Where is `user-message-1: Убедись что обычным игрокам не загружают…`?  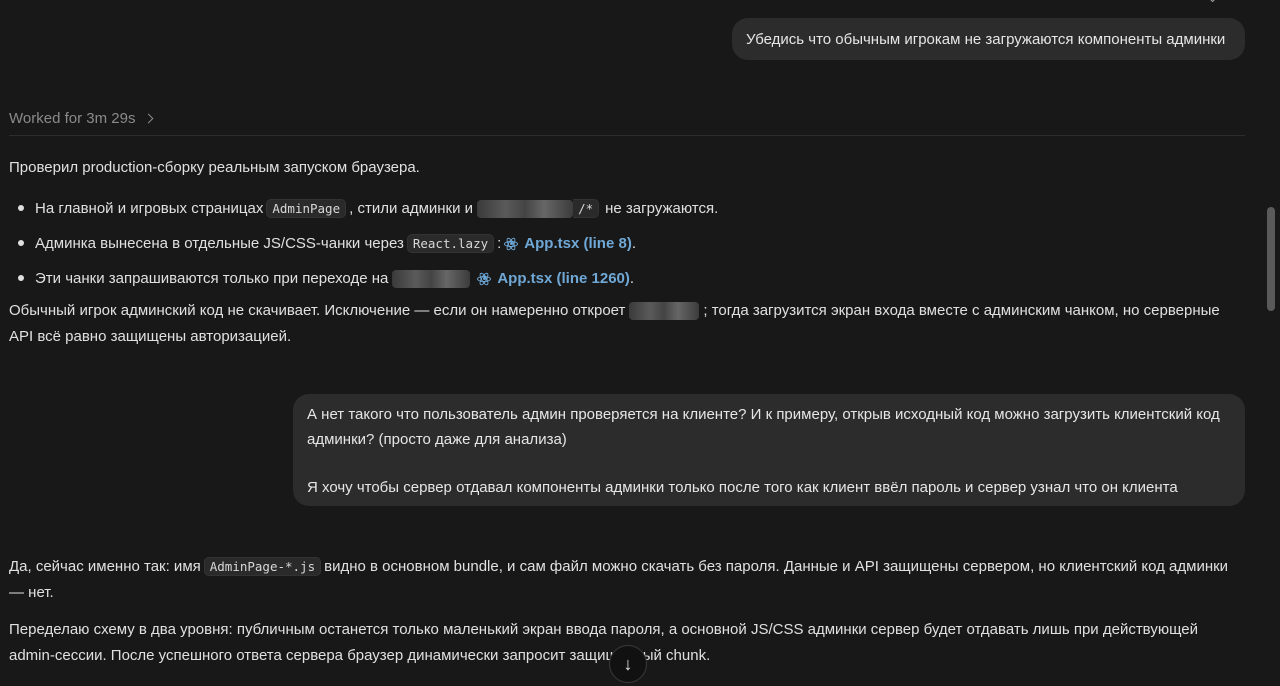 user-message-1: Убедись что обычным игрокам не загружают… is located at coordinates (988, 39).